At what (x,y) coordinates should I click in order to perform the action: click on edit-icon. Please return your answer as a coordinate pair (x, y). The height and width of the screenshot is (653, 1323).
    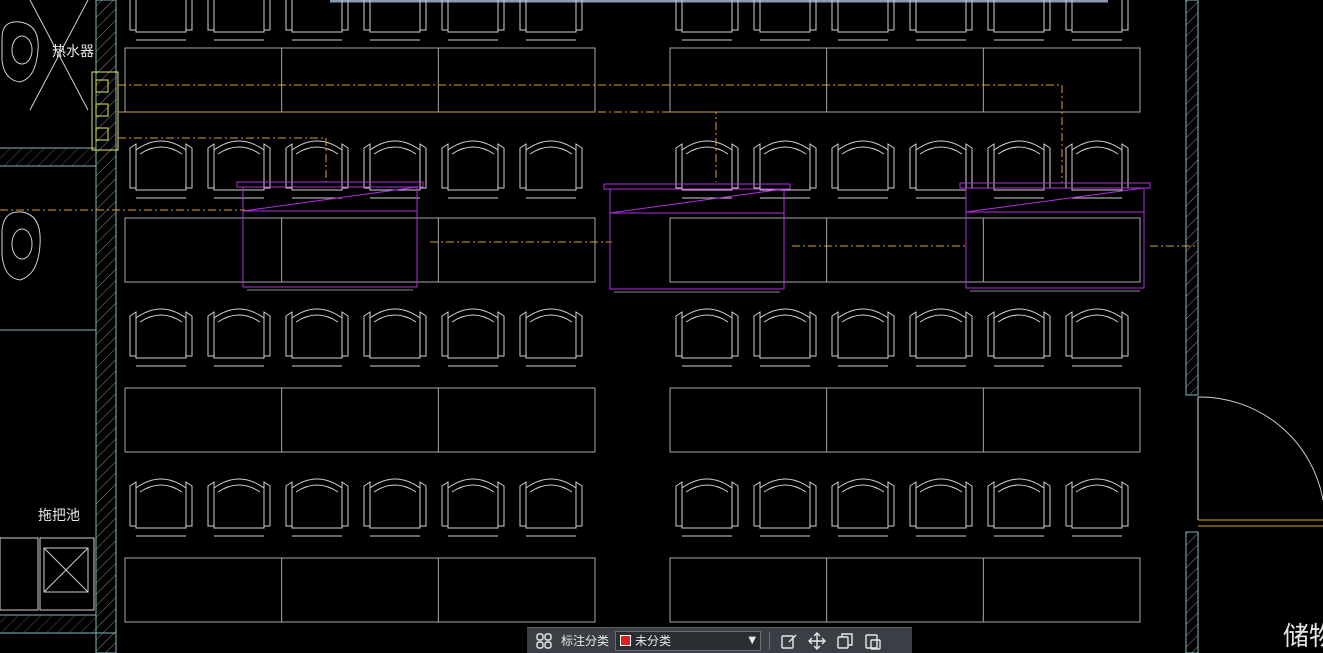
    Looking at the image, I should click on (789, 641).